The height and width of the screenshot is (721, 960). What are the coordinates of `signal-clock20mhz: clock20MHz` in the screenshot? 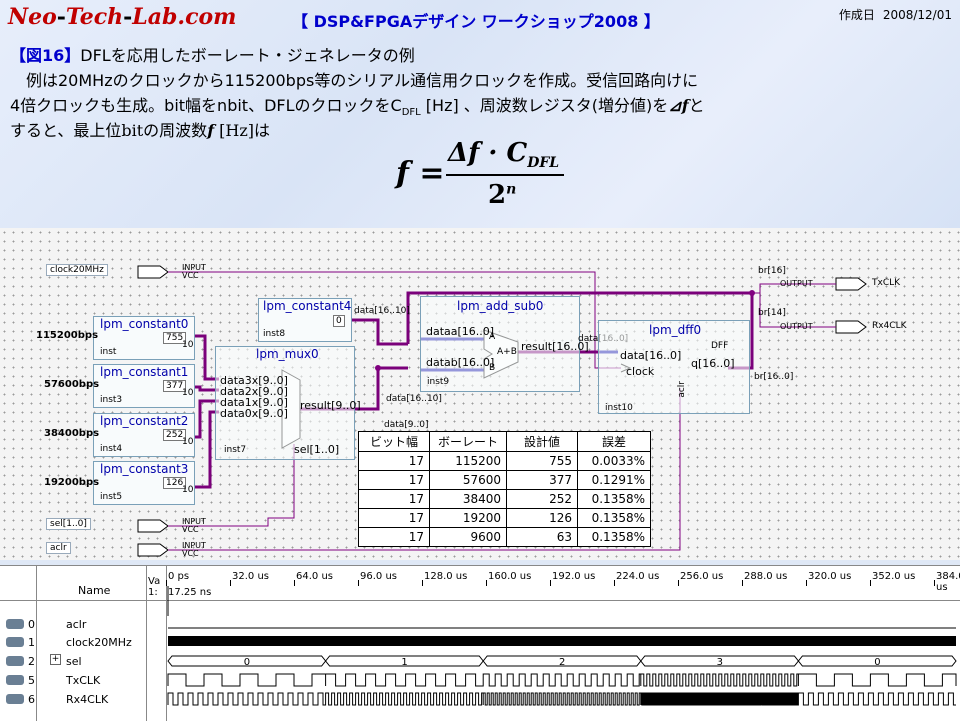 It's located at (99, 642).